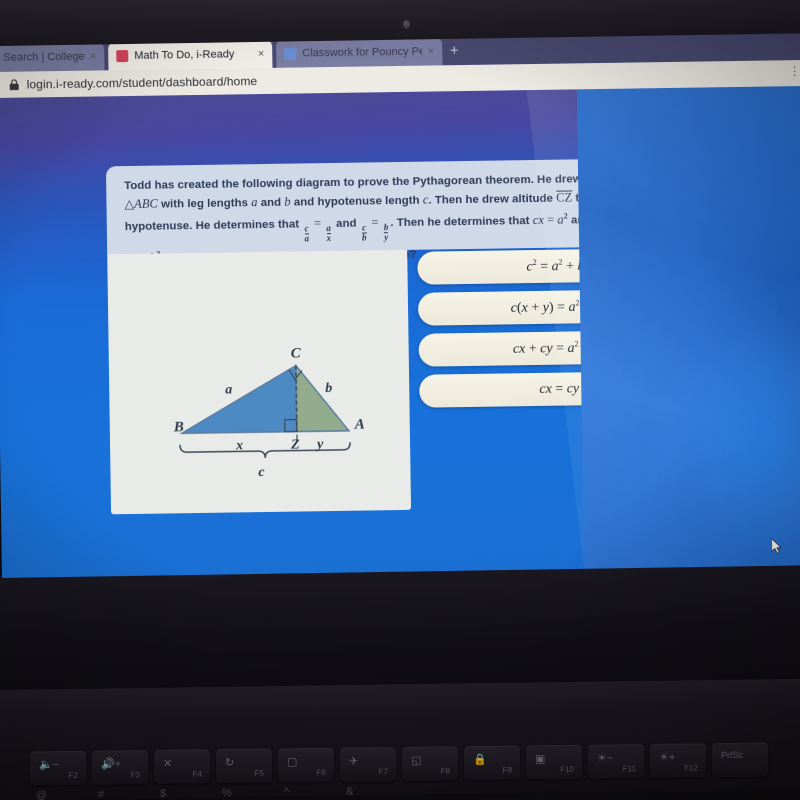 The width and height of the screenshot is (800, 800). Describe the element at coordinates (329, 232) in the screenshot. I see `fraction-a-over-x: ax` at that location.